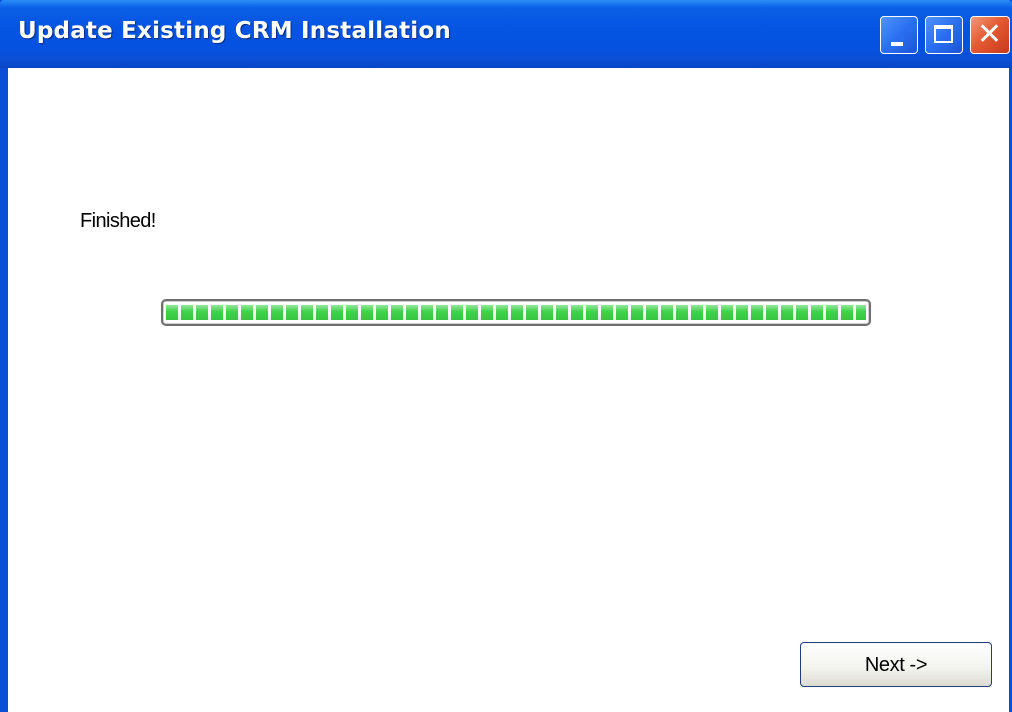 The image size is (1012, 712). Describe the element at coordinates (897, 44) in the screenshot. I see `minimize-icon` at that location.